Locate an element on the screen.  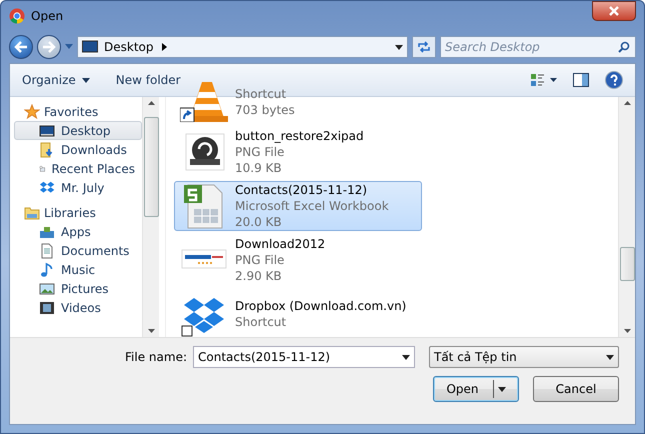
sidebar-item: Recent Places is located at coordinates (78, 168).